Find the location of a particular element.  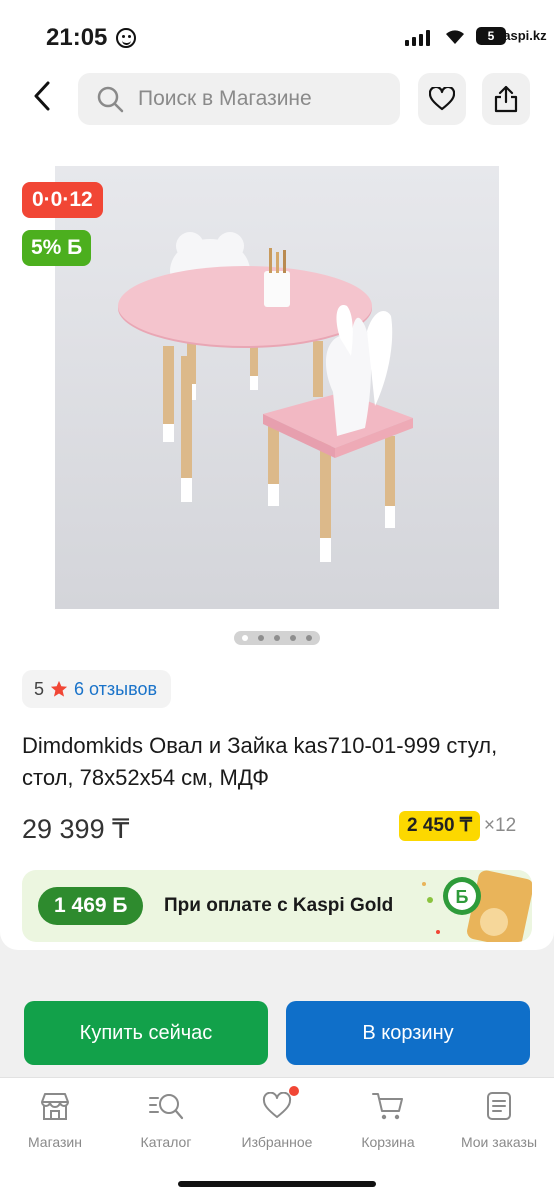

rating-value: 5 is located at coordinates (39, 688).